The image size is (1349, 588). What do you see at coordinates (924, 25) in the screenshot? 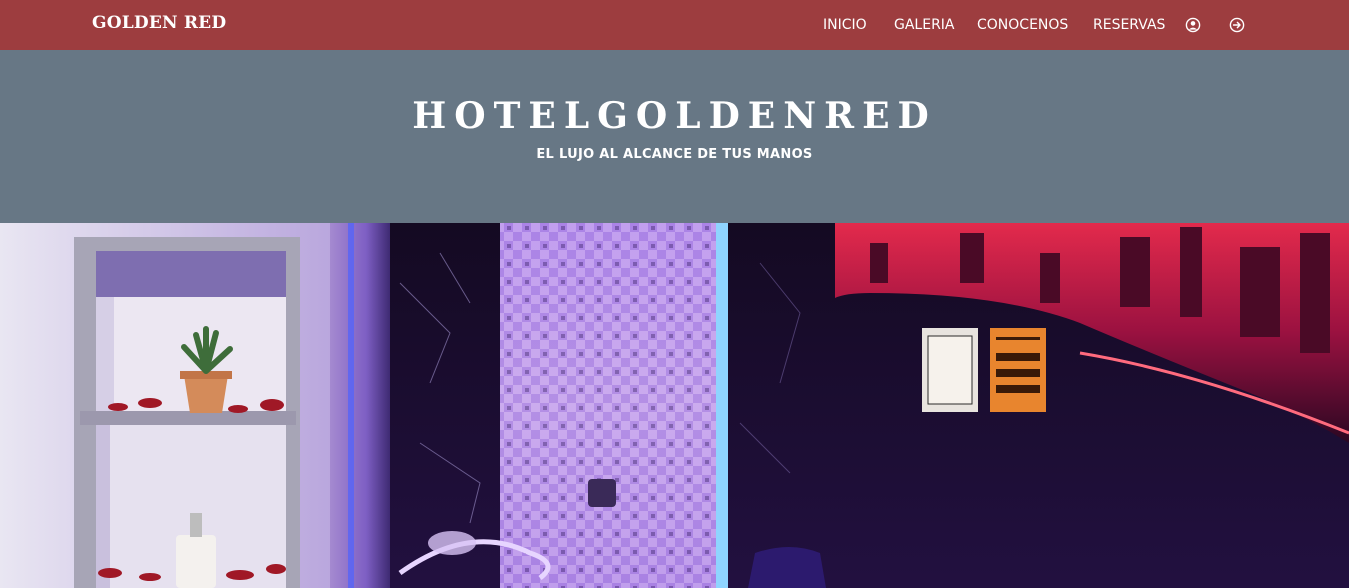
I see `nav-link-galeria: GALERIA` at bounding box center [924, 25].